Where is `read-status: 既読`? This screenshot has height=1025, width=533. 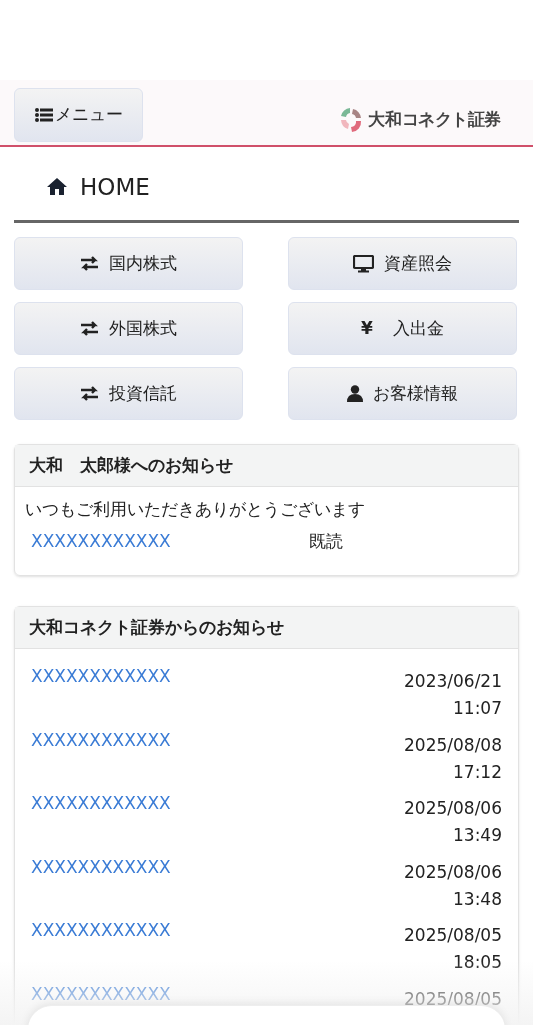 read-status: 既読 is located at coordinates (326, 541).